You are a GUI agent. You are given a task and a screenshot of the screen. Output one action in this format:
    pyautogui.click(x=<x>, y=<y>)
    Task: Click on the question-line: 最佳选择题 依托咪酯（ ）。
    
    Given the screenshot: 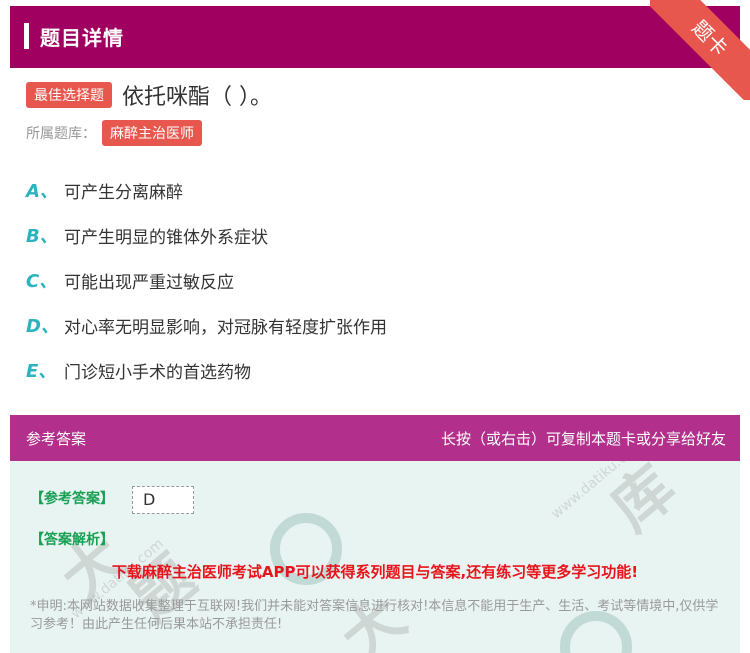 What is the action you would take?
    pyautogui.click(x=149, y=95)
    